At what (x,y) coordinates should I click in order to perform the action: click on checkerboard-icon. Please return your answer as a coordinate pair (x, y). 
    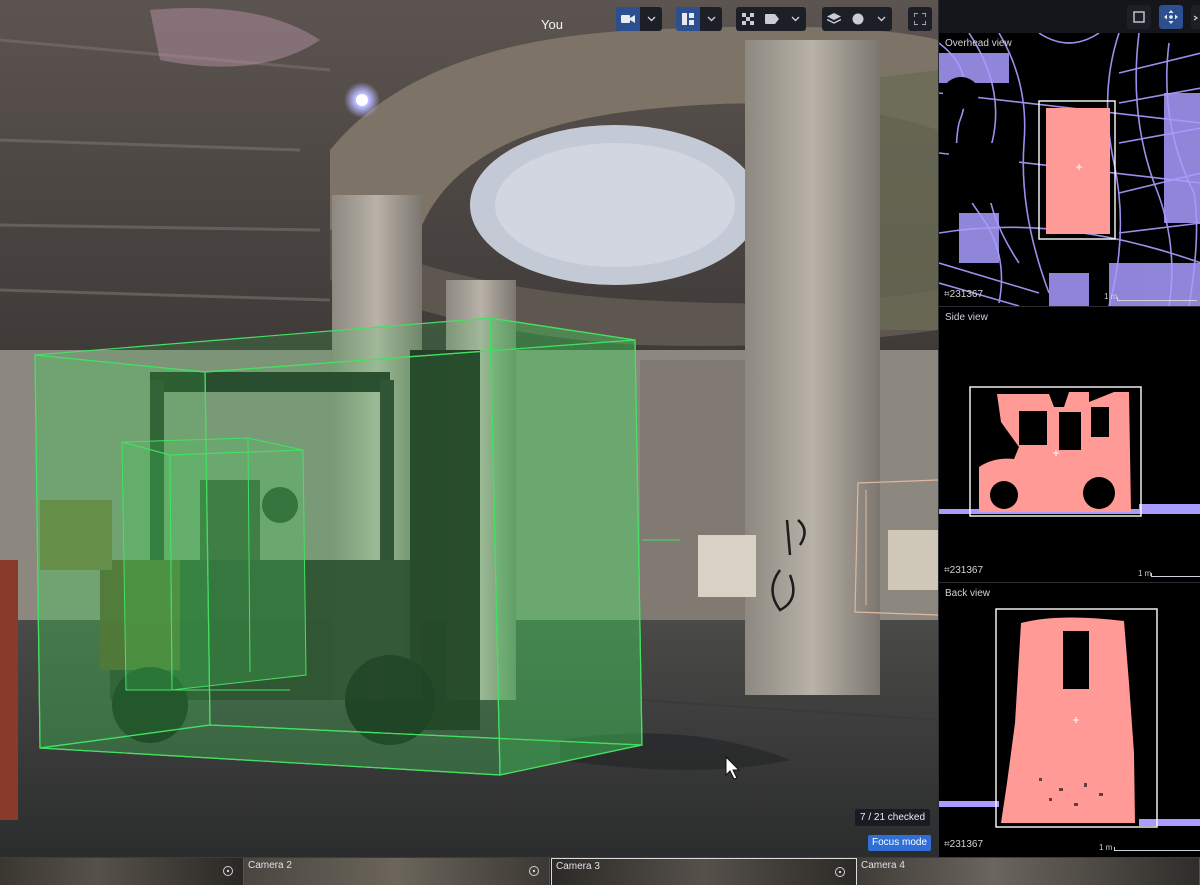
    Looking at the image, I should click on (748, 19).